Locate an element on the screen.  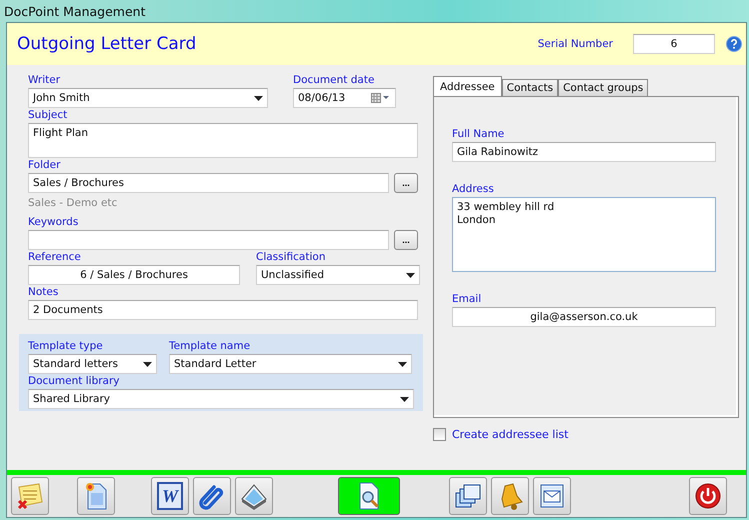
note-delete-icon is located at coordinates (30, 496).